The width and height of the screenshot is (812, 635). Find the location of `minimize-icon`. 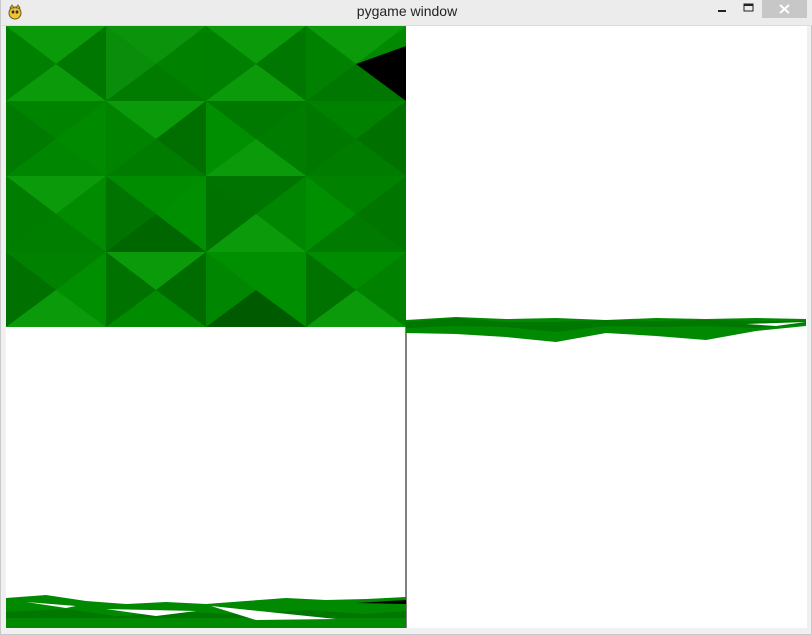

minimize-icon is located at coordinates (722, 11).